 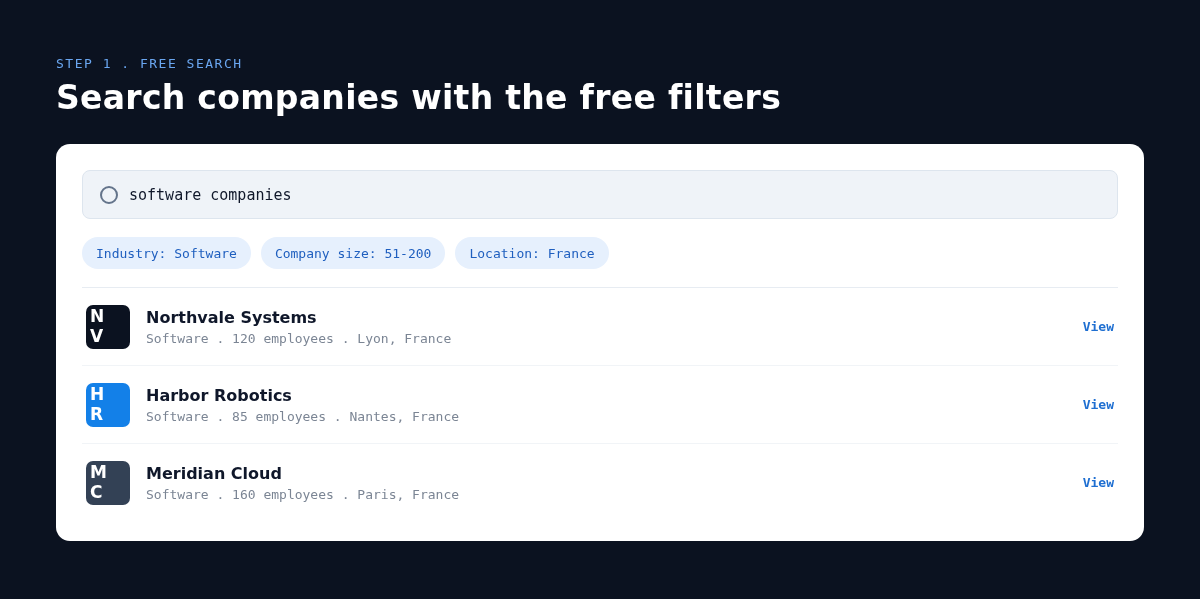 I want to click on company-name: Harbor Robotics, so click(x=219, y=395).